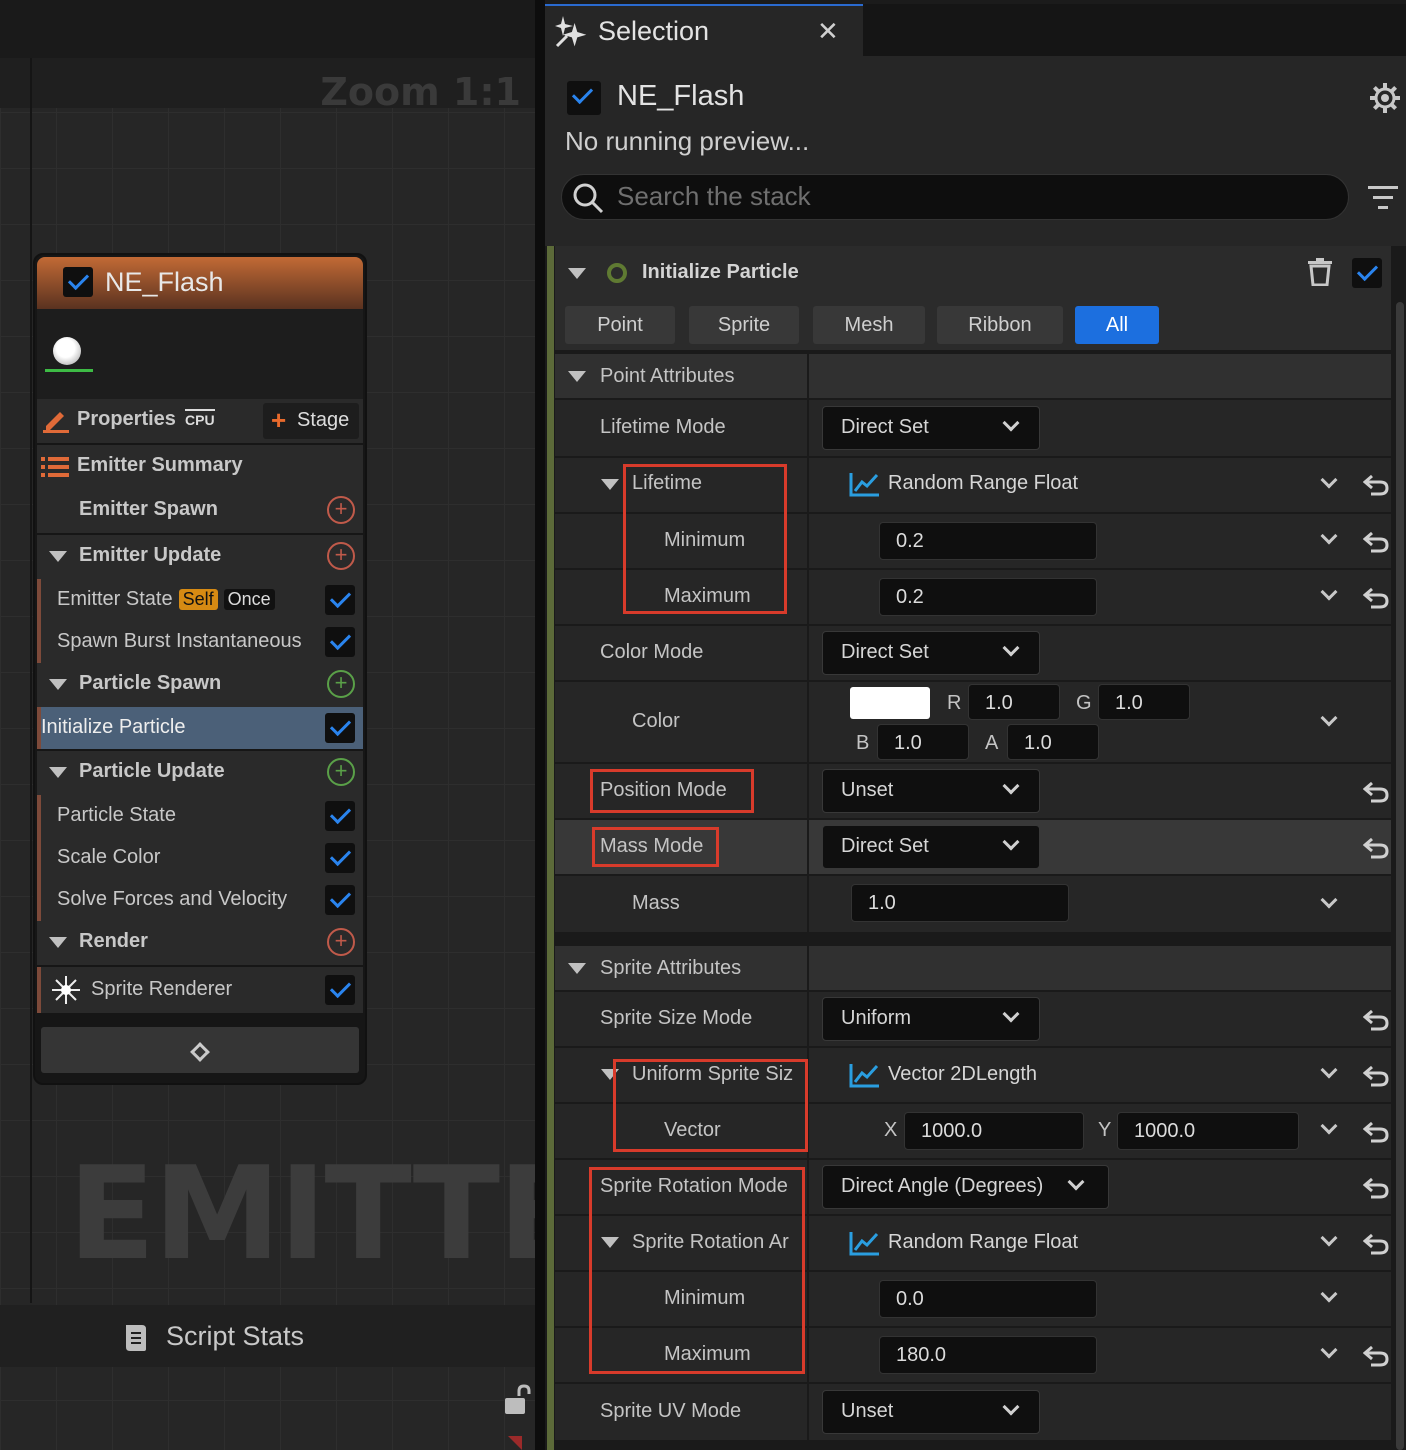 The image size is (1406, 1450). What do you see at coordinates (200, 685) in the screenshot?
I see `particle-spawn-row: Particle Spawn +` at bounding box center [200, 685].